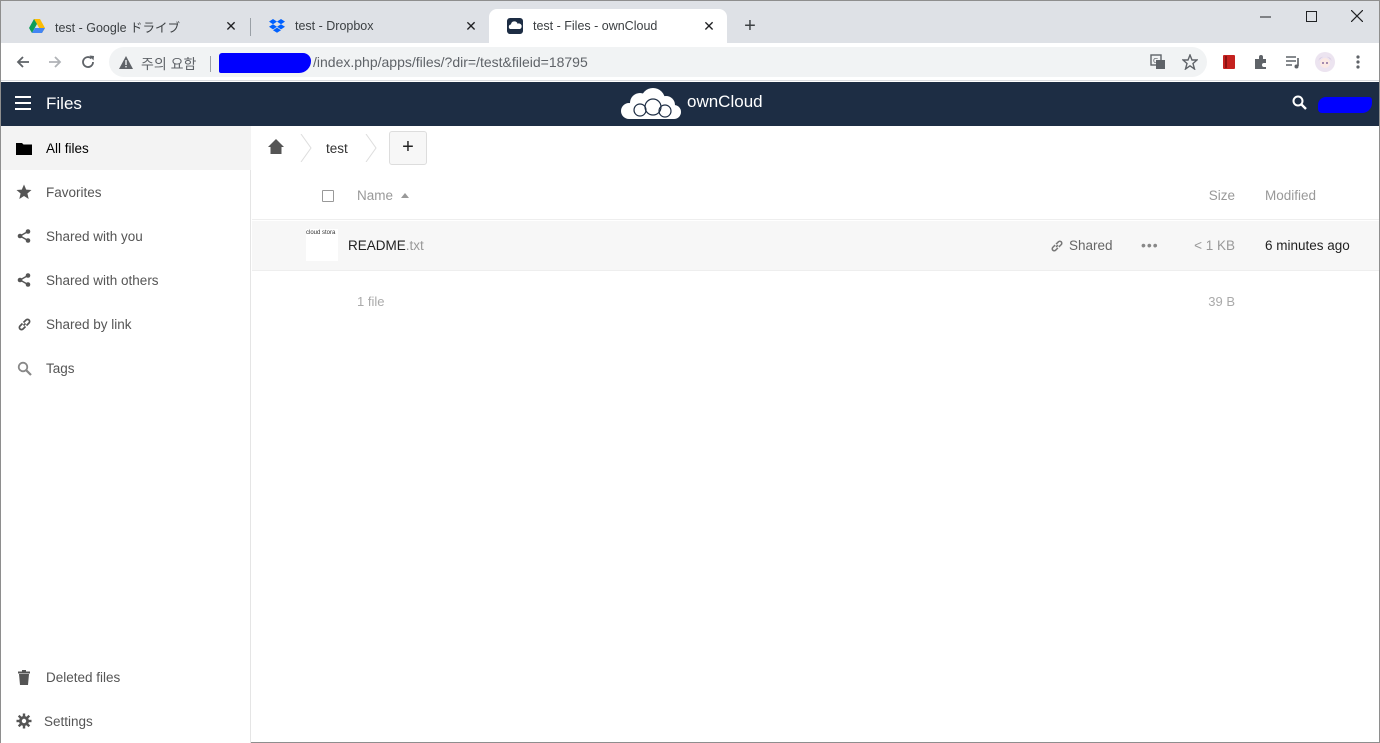  What do you see at coordinates (1290, 195) in the screenshot?
I see `column-modified-header: Modified` at bounding box center [1290, 195].